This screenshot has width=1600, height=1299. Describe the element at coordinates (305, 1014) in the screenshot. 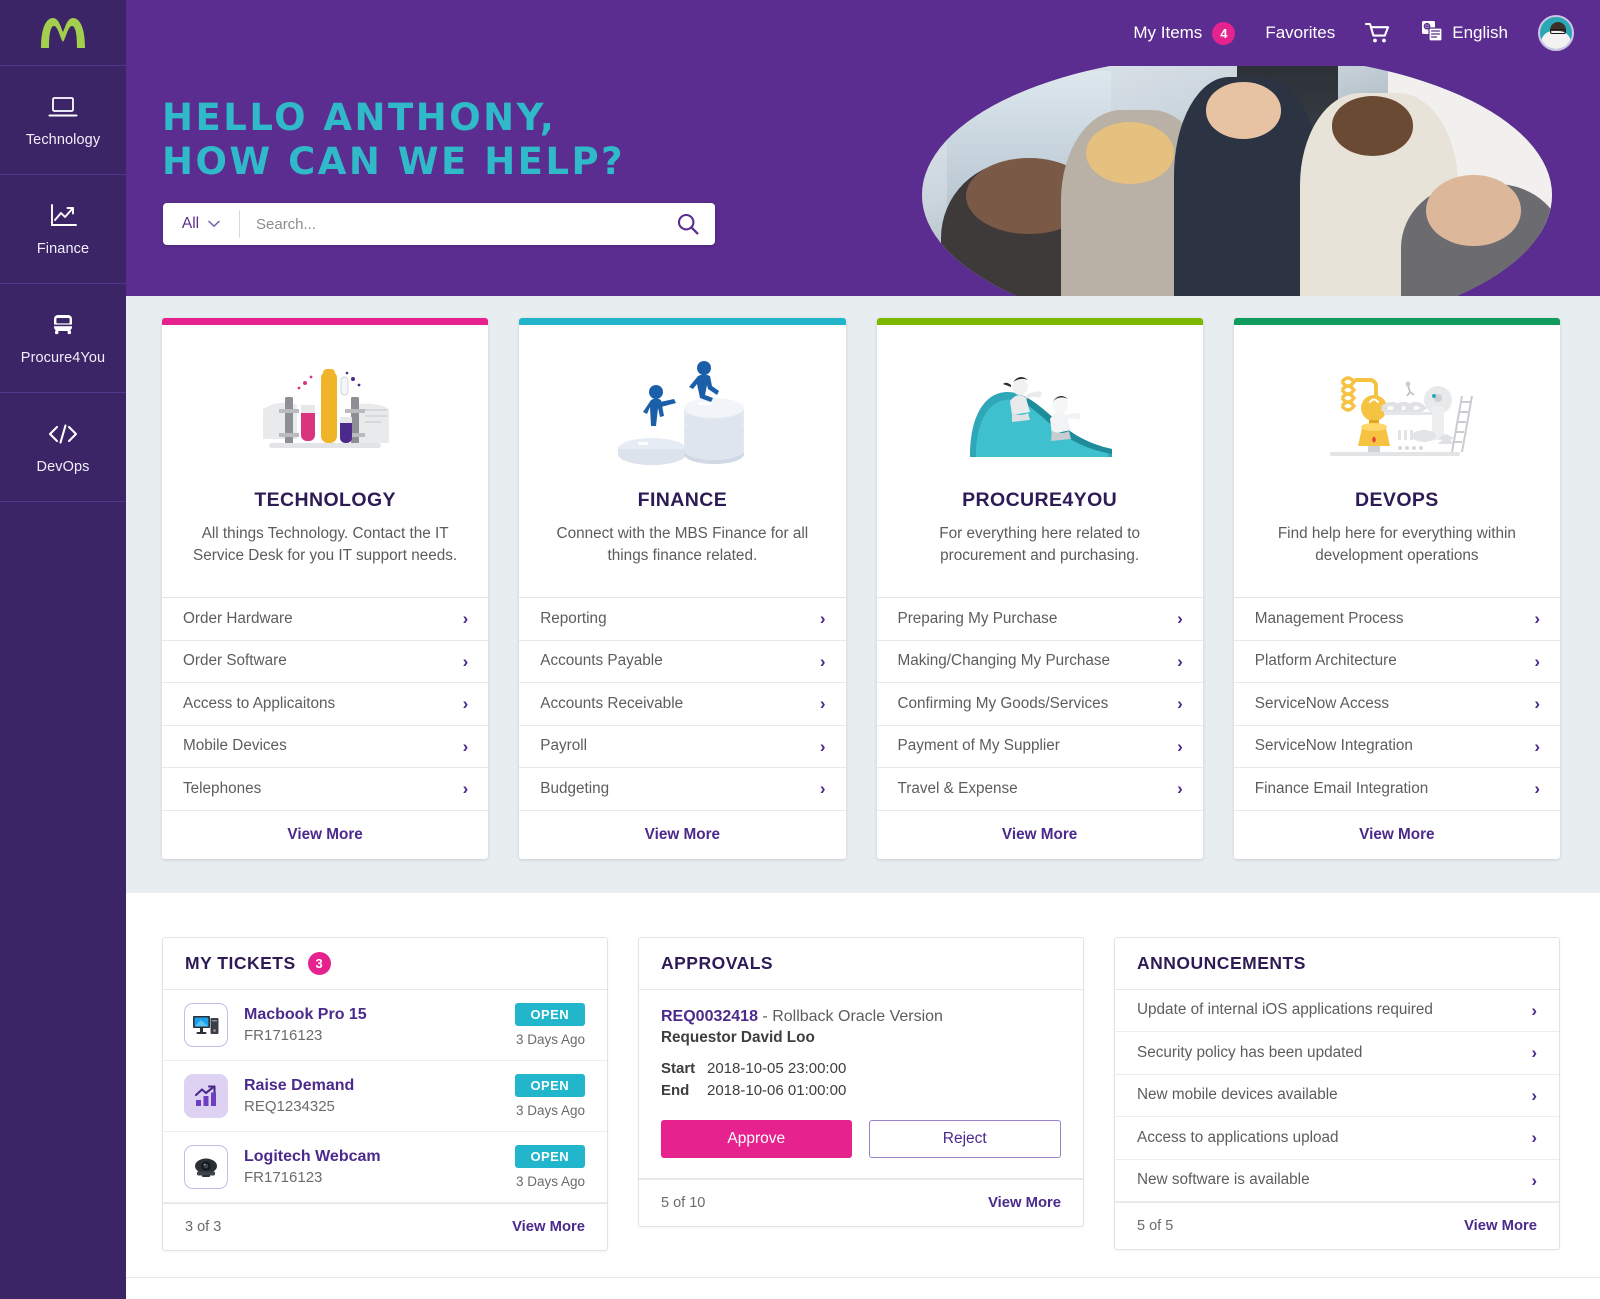

I see `ticket-name: Macbook Pro 15` at that location.